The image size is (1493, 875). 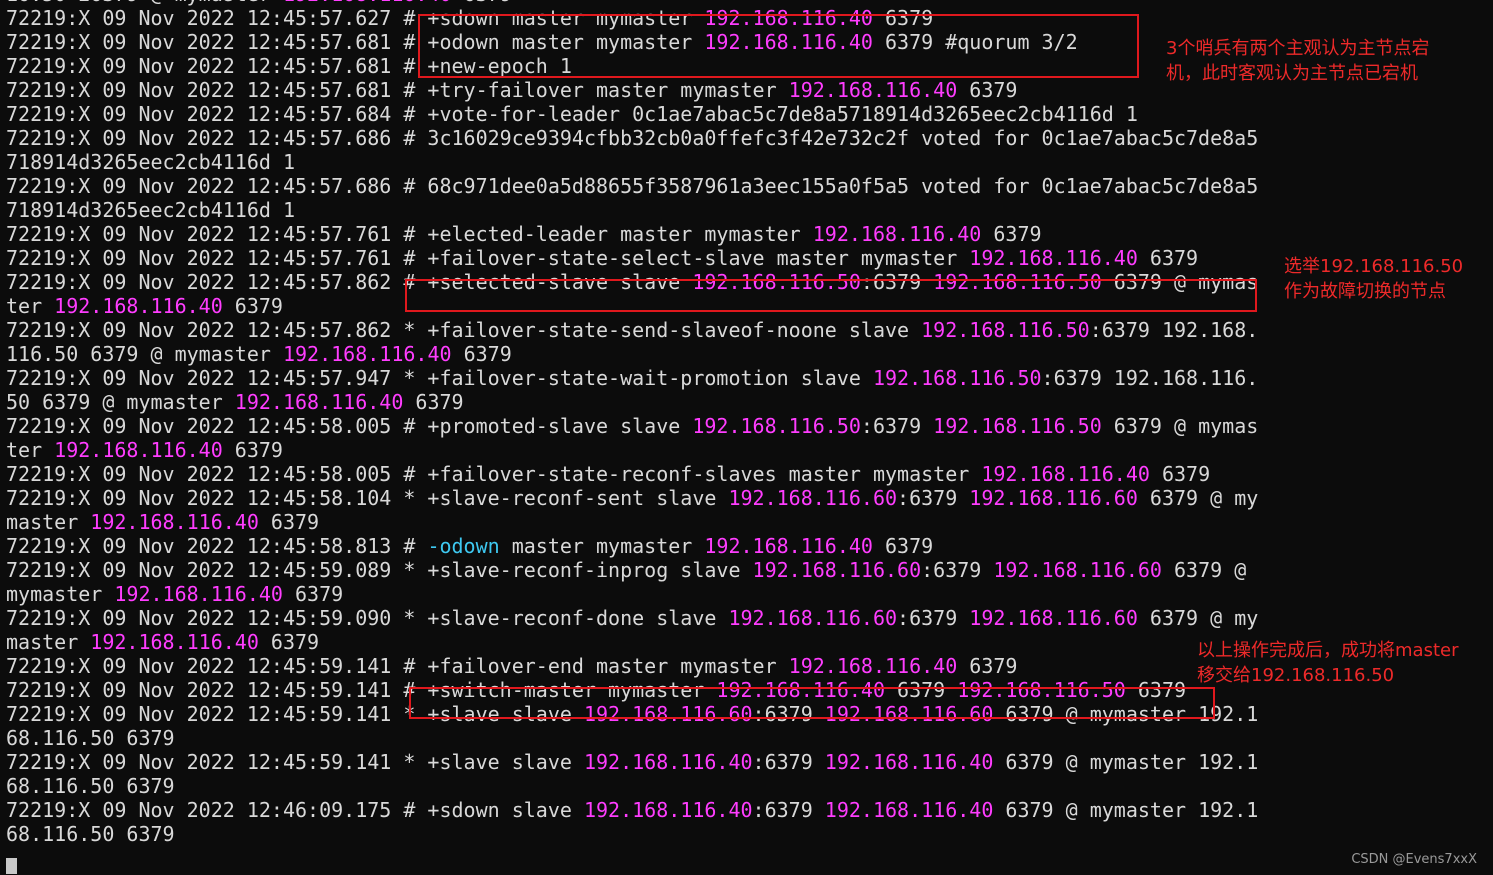 What do you see at coordinates (831, 295) in the screenshot?
I see `highlight-box-selected-slave` at bounding box center [831, 295].